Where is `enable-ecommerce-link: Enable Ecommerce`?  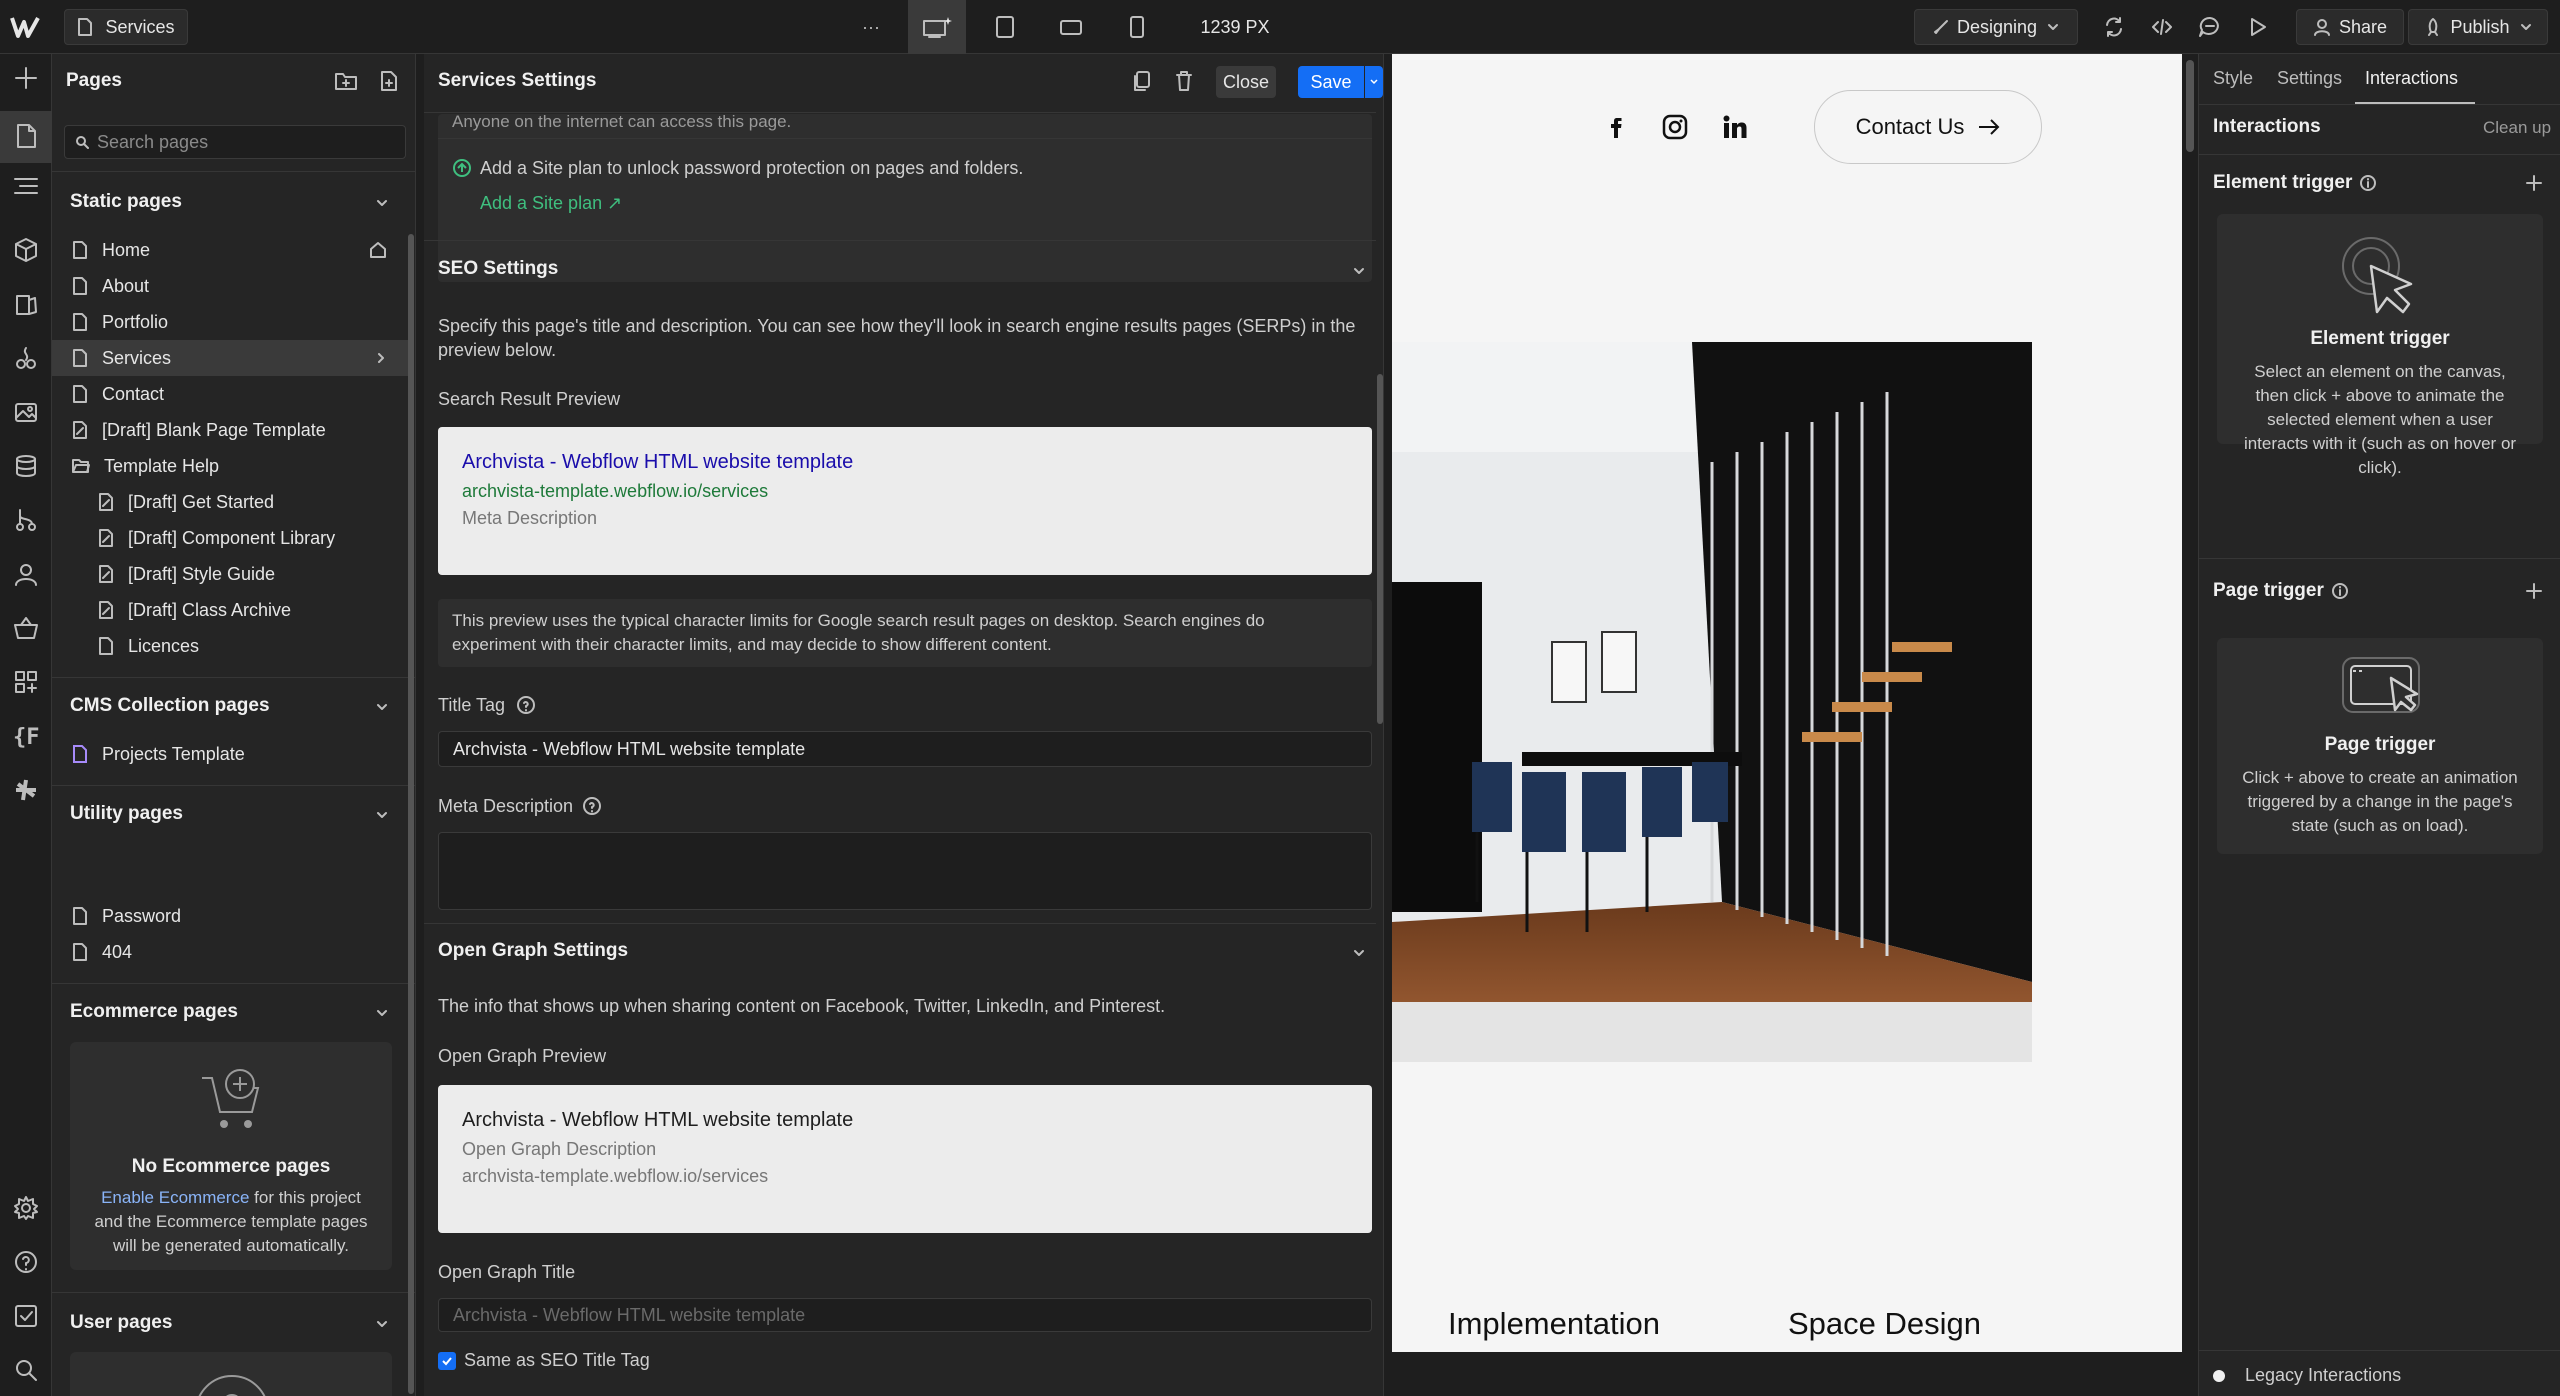 enable-ecommerce-link: Enable Ecommerce is located at coordinates (175, 1197).